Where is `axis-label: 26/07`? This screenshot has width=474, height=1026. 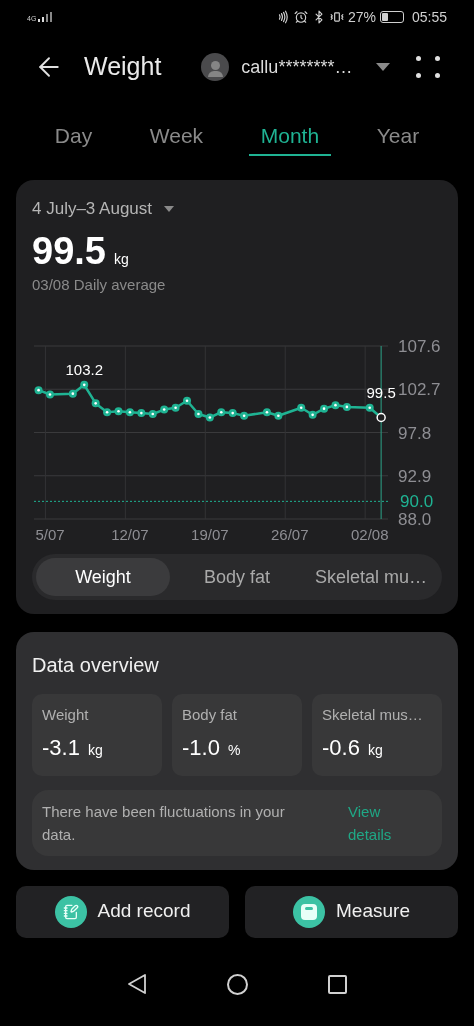
axis-label: 26/07 is located at coordinates (290, 534).